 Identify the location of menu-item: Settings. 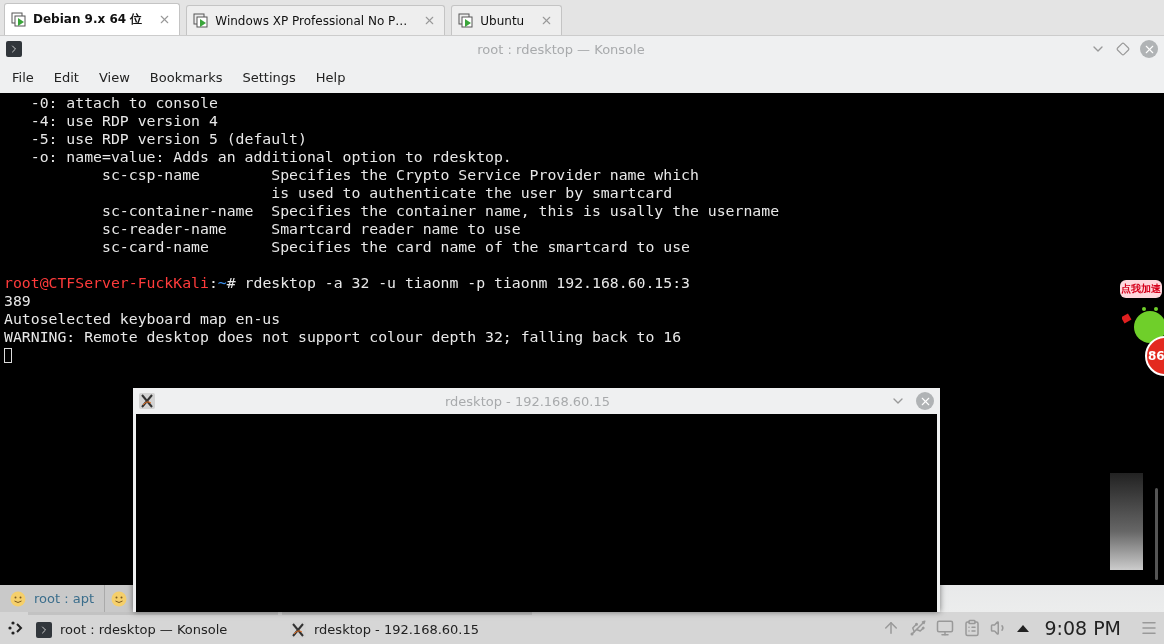
(269, 77).